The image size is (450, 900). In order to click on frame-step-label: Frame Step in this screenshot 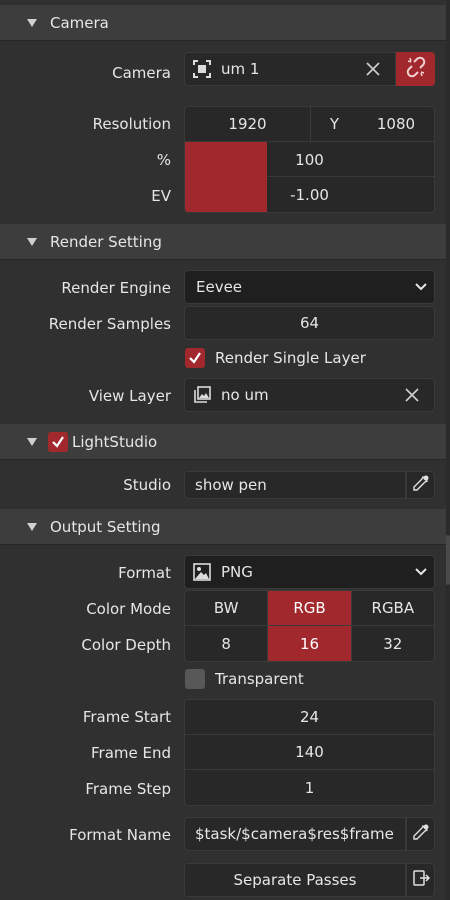, I will do `click(128, 789)`.